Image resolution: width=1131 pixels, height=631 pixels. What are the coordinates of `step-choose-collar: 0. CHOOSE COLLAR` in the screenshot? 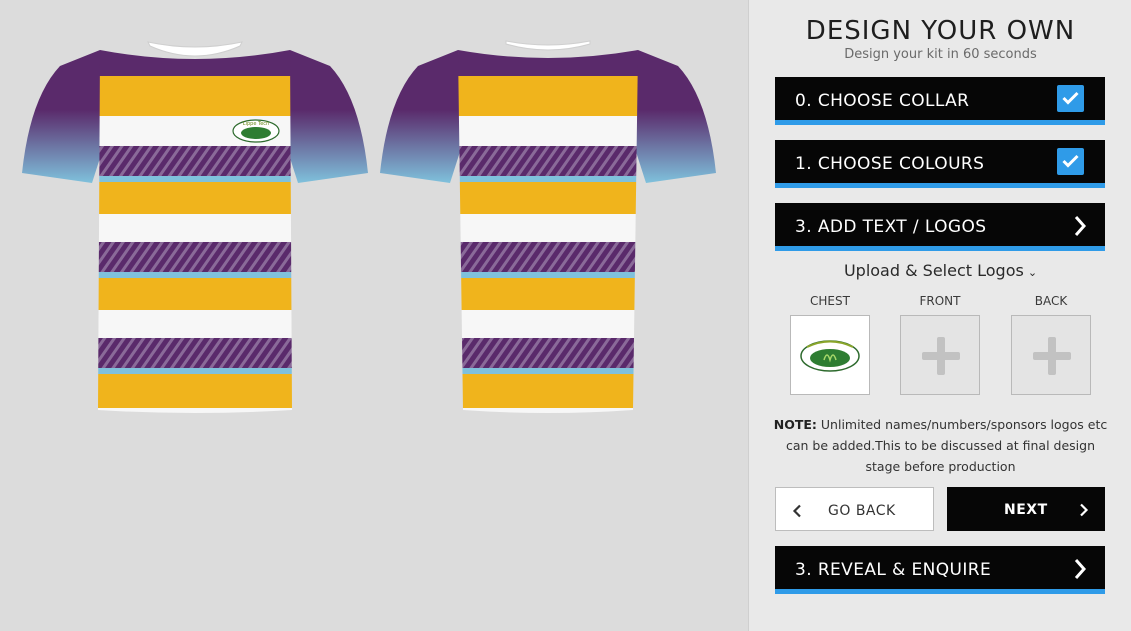 It's located at (940, 101).